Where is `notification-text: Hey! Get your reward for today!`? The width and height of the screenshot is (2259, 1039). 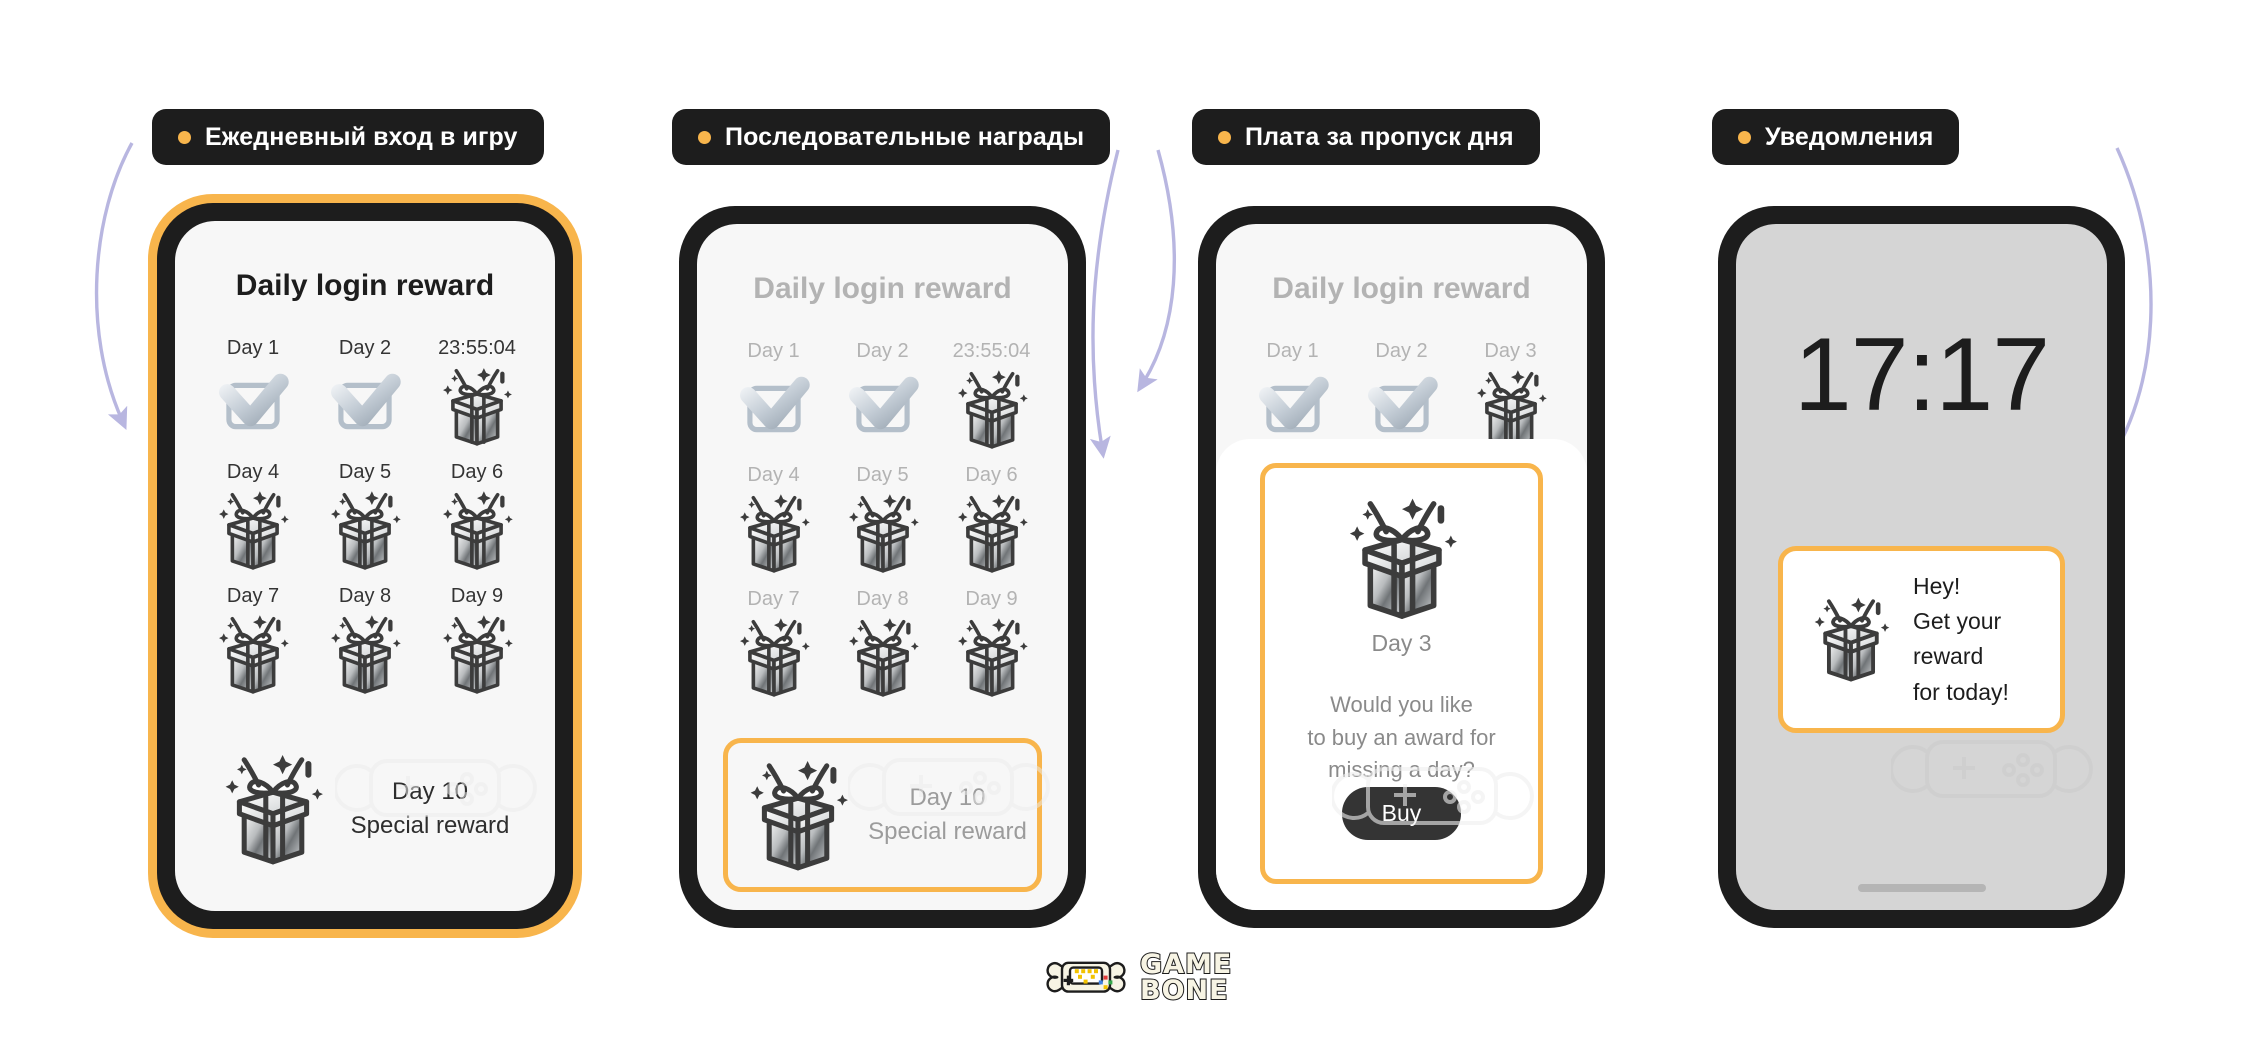
notification-text: Hey! Get your reward for today! is located at coordinates (1961, 639).